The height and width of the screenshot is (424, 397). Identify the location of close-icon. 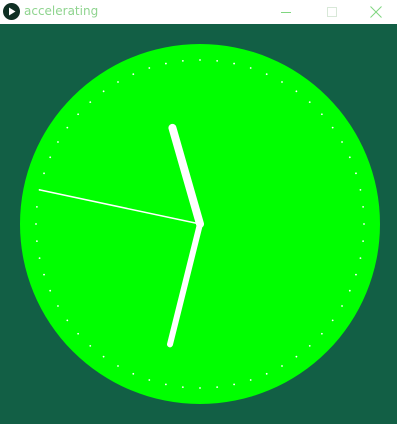
(376, 12).